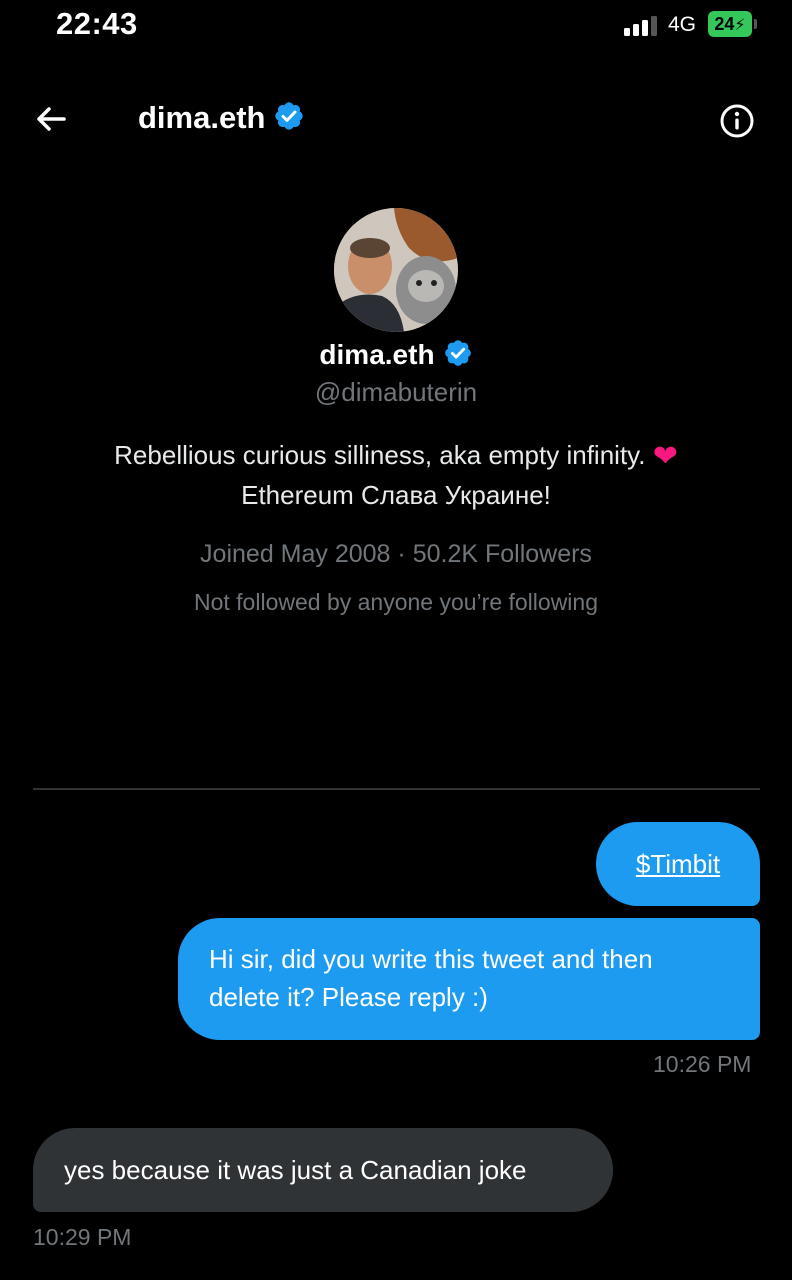  Describe the element at coordinates (295, 554) in the screenshot. I see `joined-date: Joined May 2008` at that location.